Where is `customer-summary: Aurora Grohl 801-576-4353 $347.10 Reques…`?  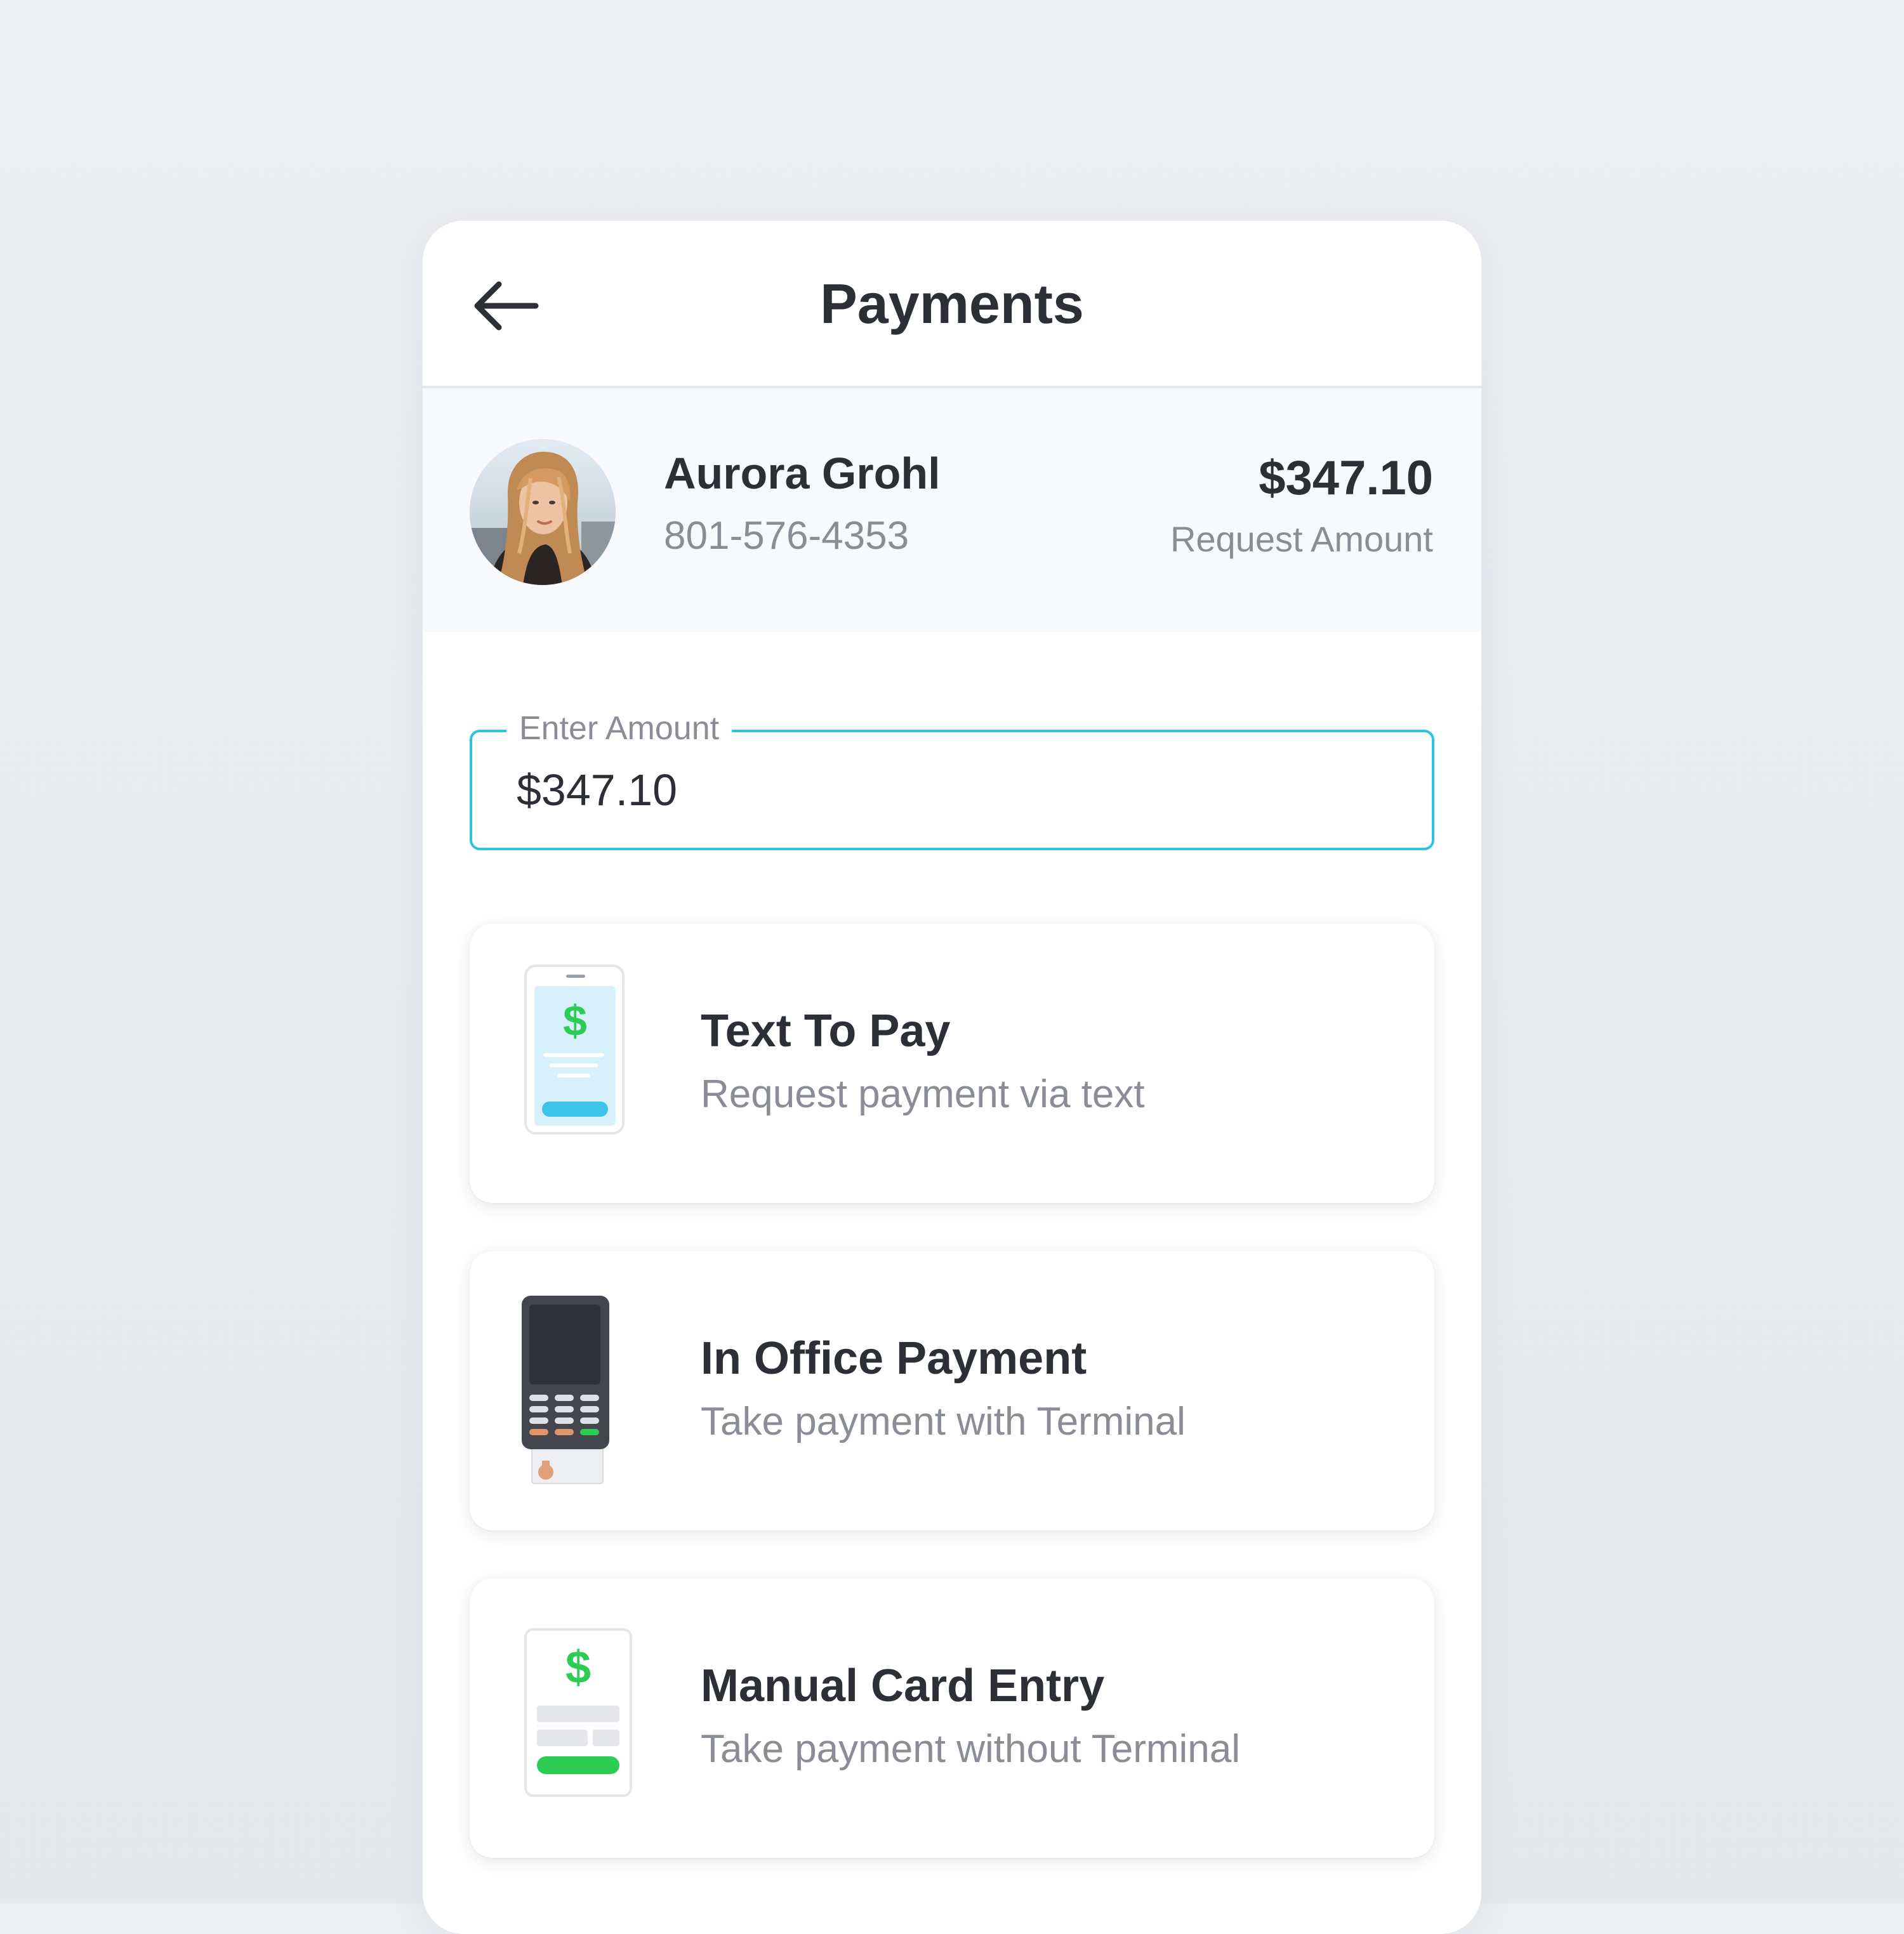
customer-summary: Aurora Grohl 801-576-4353 $347.10 Reques… is located at coordinates (952, 510).